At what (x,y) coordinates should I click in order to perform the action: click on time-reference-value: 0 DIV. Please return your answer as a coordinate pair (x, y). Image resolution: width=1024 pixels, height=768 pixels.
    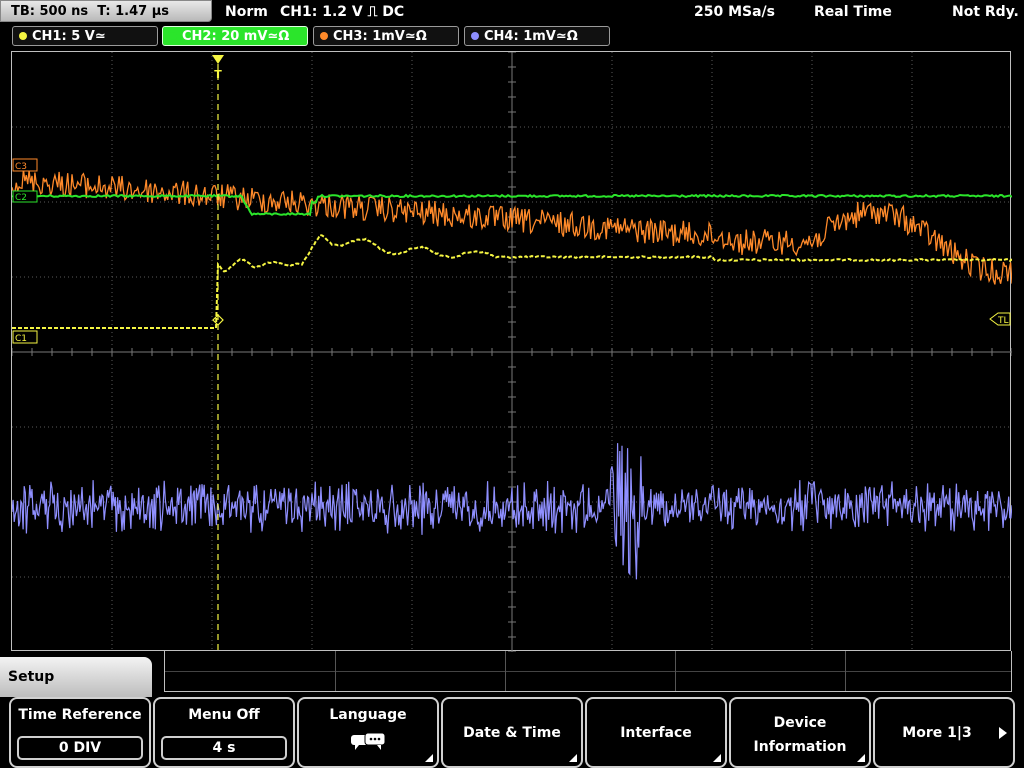
    Looking at the image, I should click on (80, 748).